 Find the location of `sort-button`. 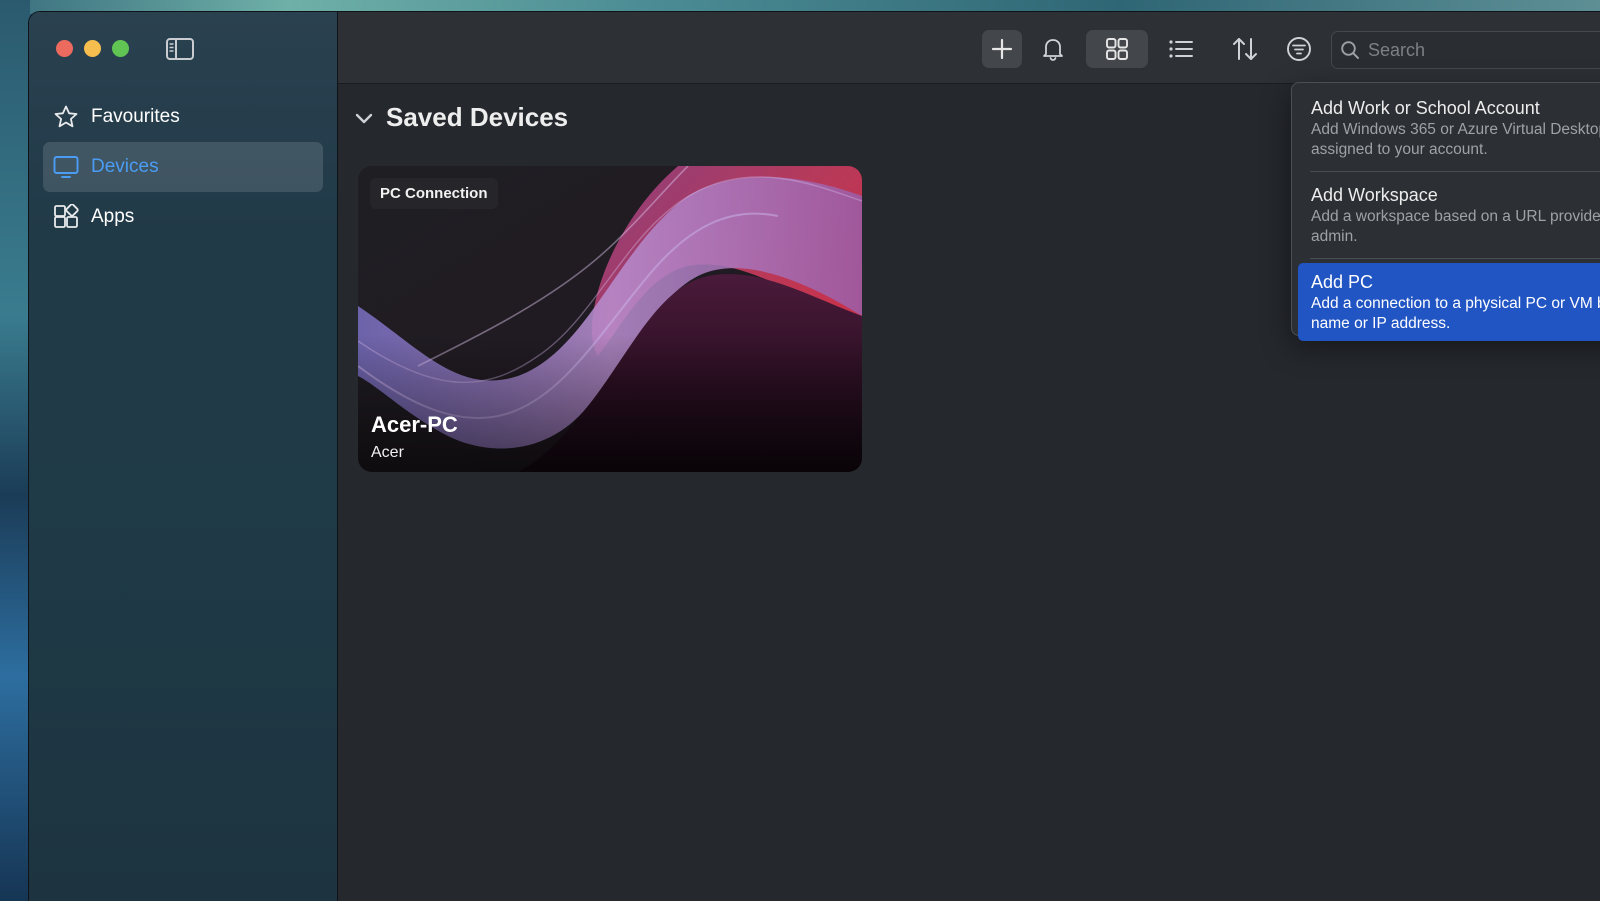

sort-button is located at coordinates (1245, 49).